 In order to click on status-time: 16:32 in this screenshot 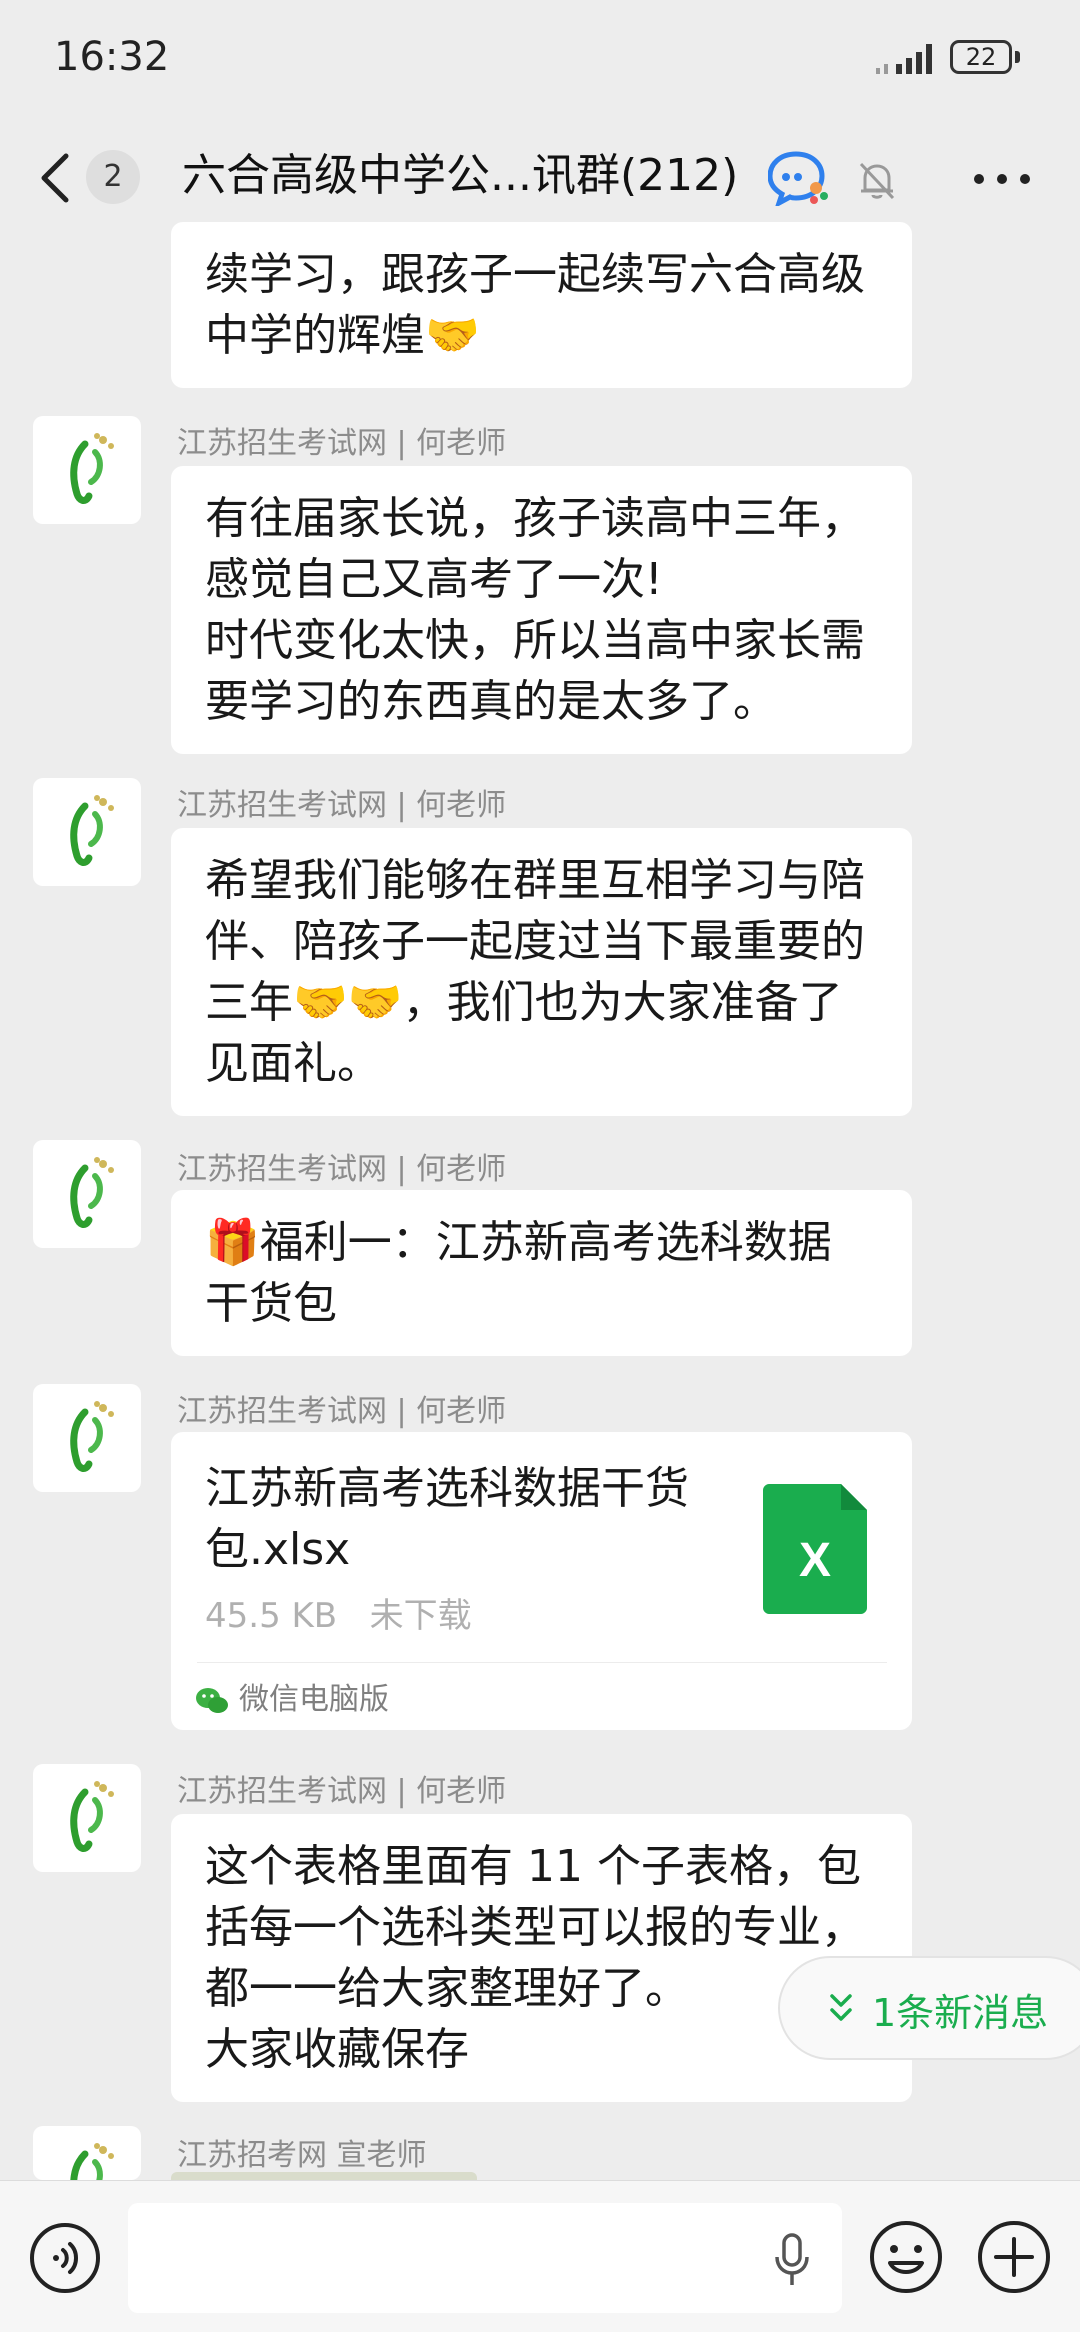, I will do `click(112, 57)`.